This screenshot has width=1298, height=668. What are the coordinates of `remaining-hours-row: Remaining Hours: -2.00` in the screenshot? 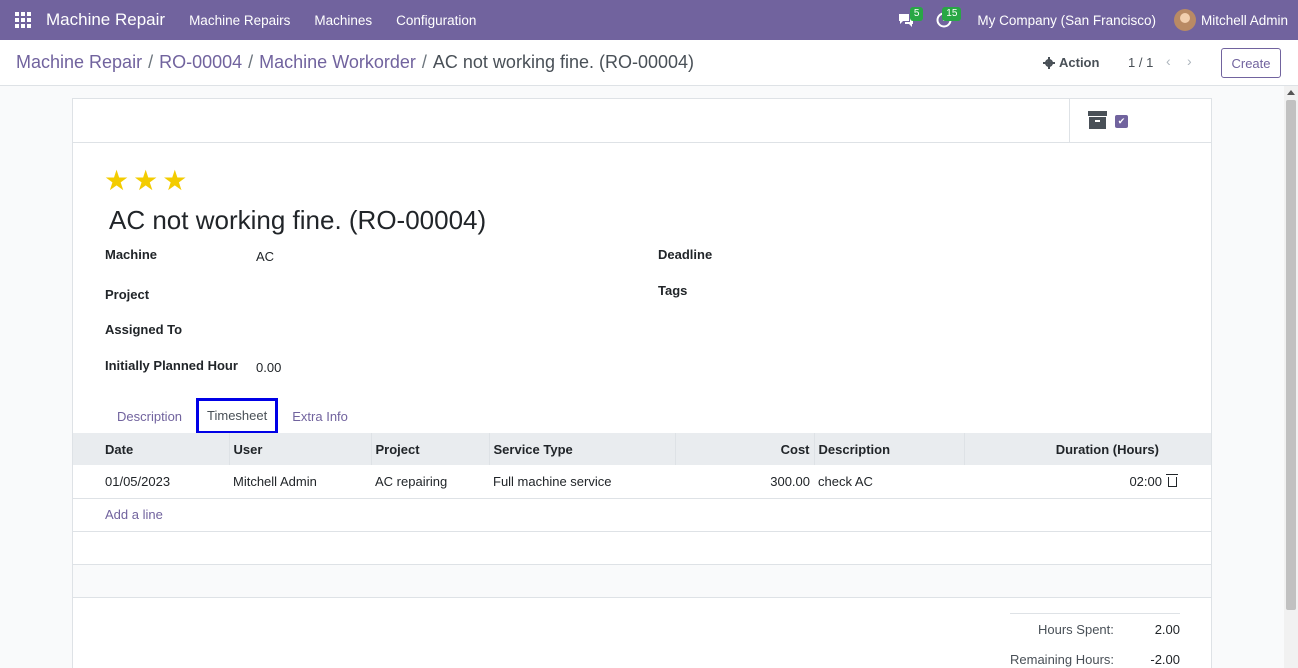 It's located at (1095, 656).